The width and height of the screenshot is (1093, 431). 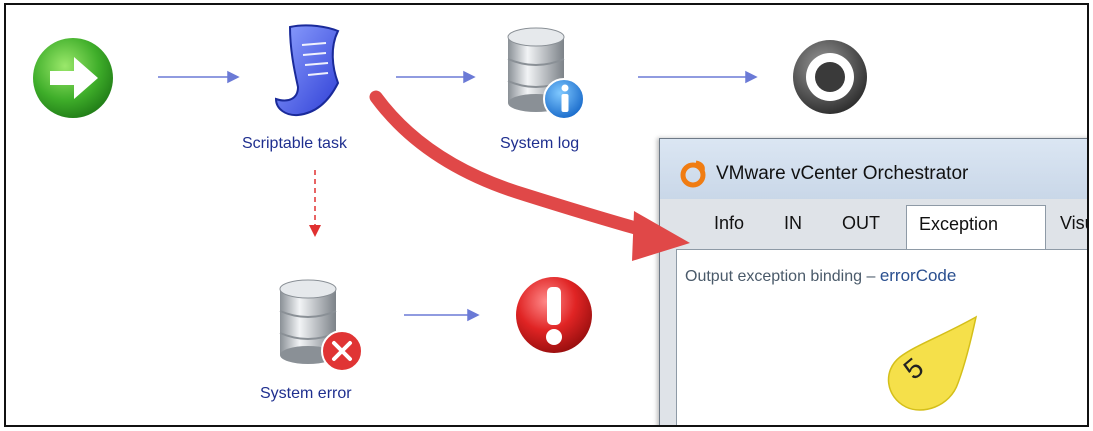 I want to click on start-arrow-icon, so click(x=73, y=78).